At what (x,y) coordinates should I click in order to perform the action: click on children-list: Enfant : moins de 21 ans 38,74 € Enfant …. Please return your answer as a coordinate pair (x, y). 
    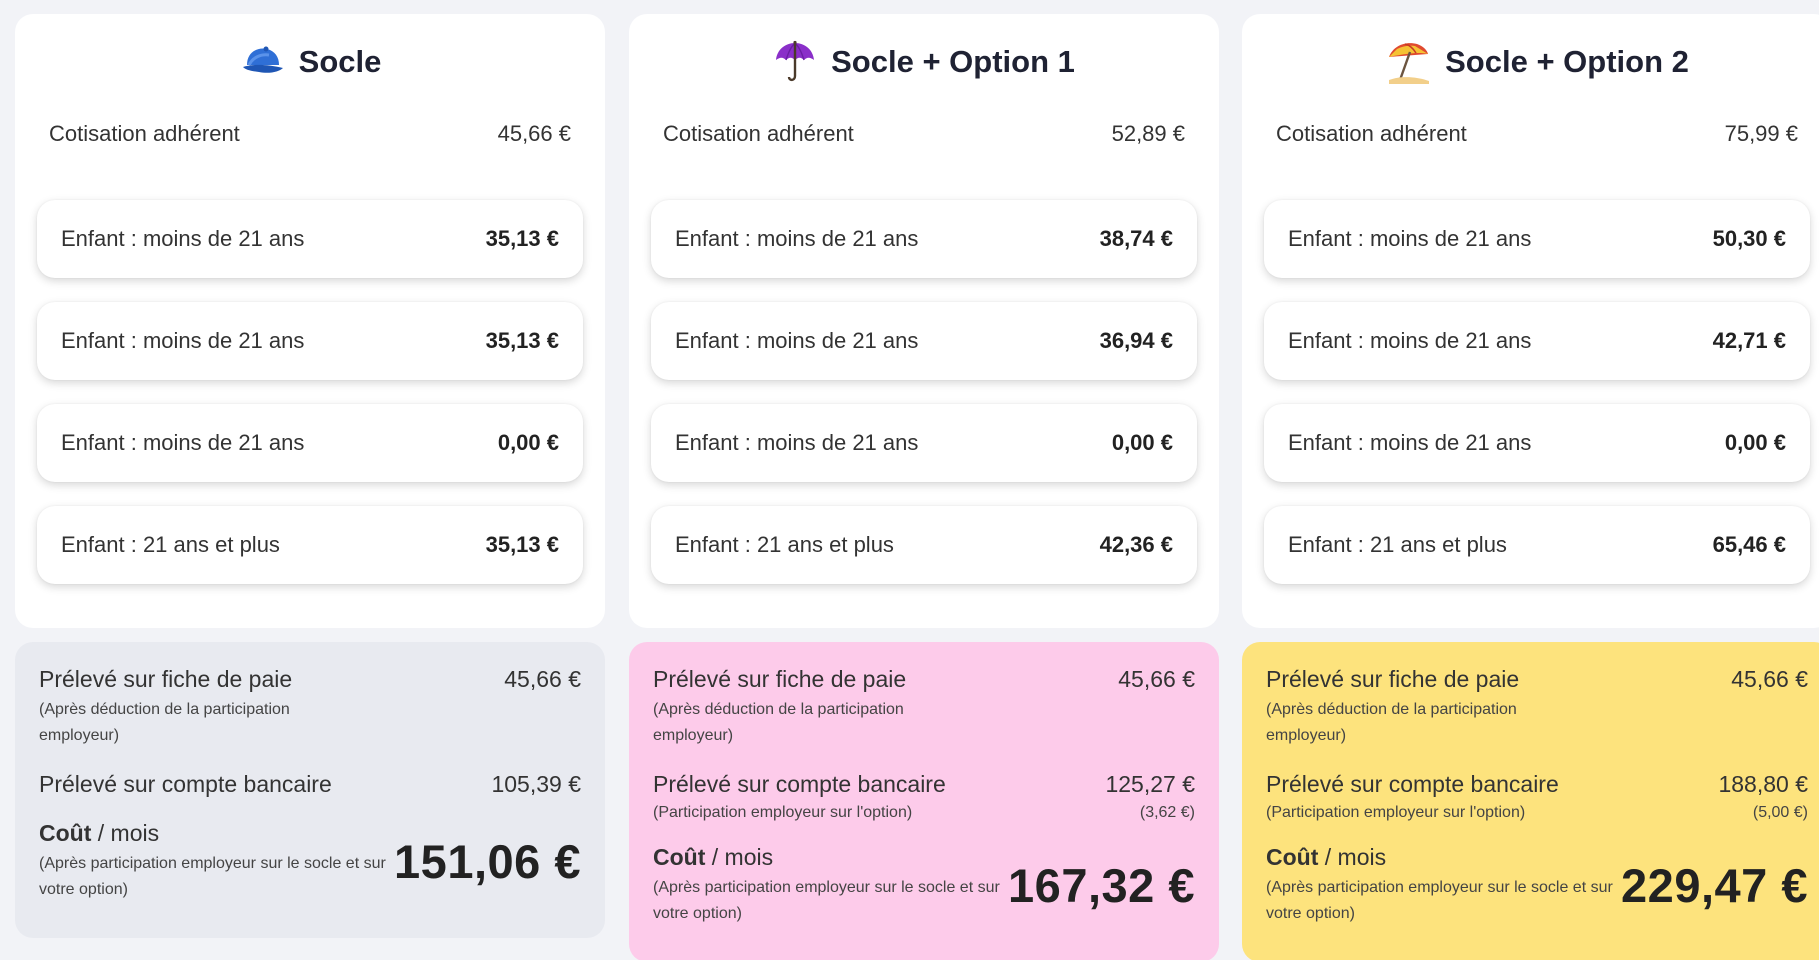
    Looking at the image, I should click on (924, 392).